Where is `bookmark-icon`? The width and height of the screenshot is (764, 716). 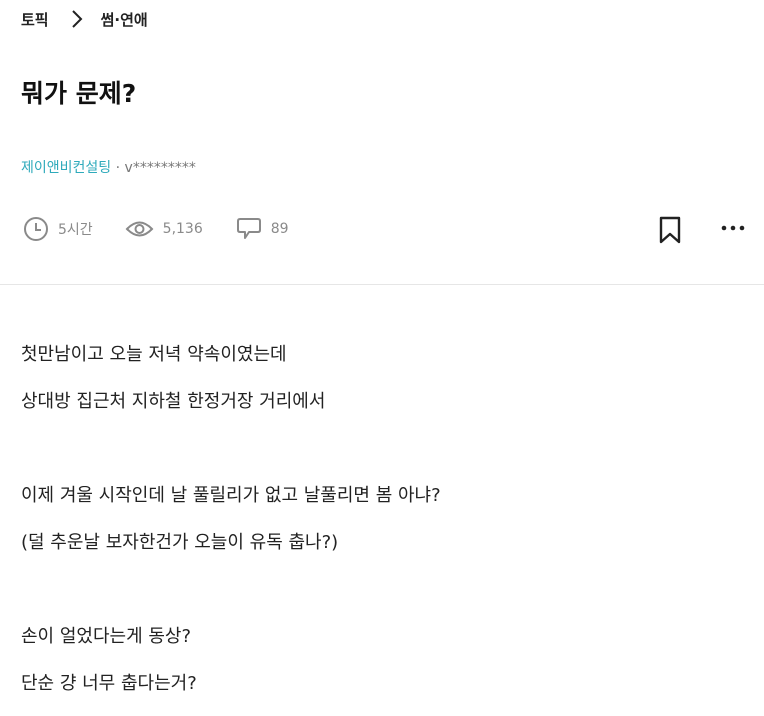
bookmark-icon is located at coordinates (670, 230).